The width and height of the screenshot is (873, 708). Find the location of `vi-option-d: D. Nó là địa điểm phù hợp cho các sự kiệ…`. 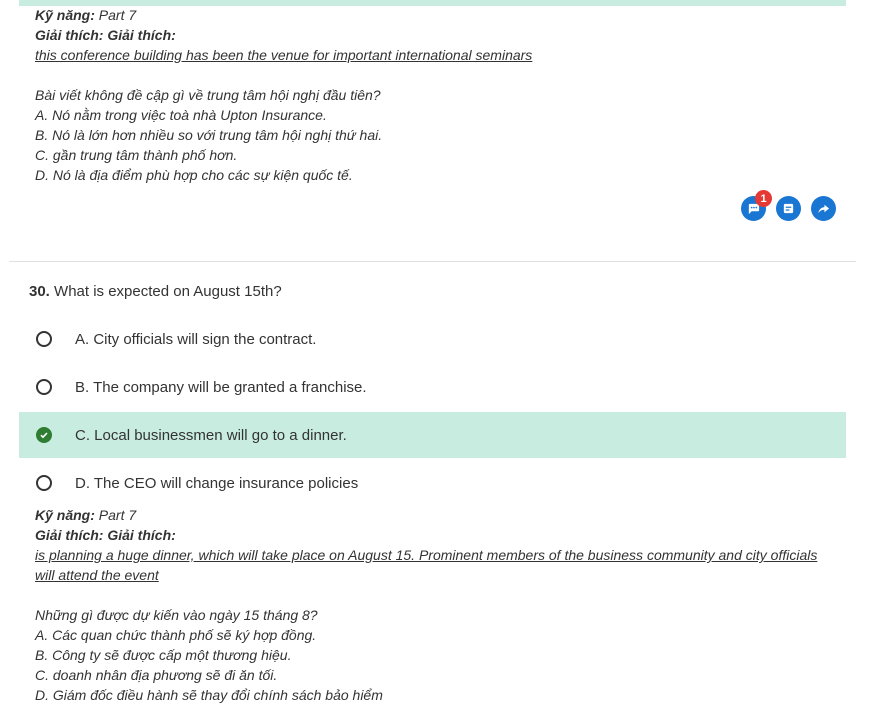

vi-option-d: D. Nó là địa điểm phù hợp cho các sự kiệ… is located at coordinates (194, 175).